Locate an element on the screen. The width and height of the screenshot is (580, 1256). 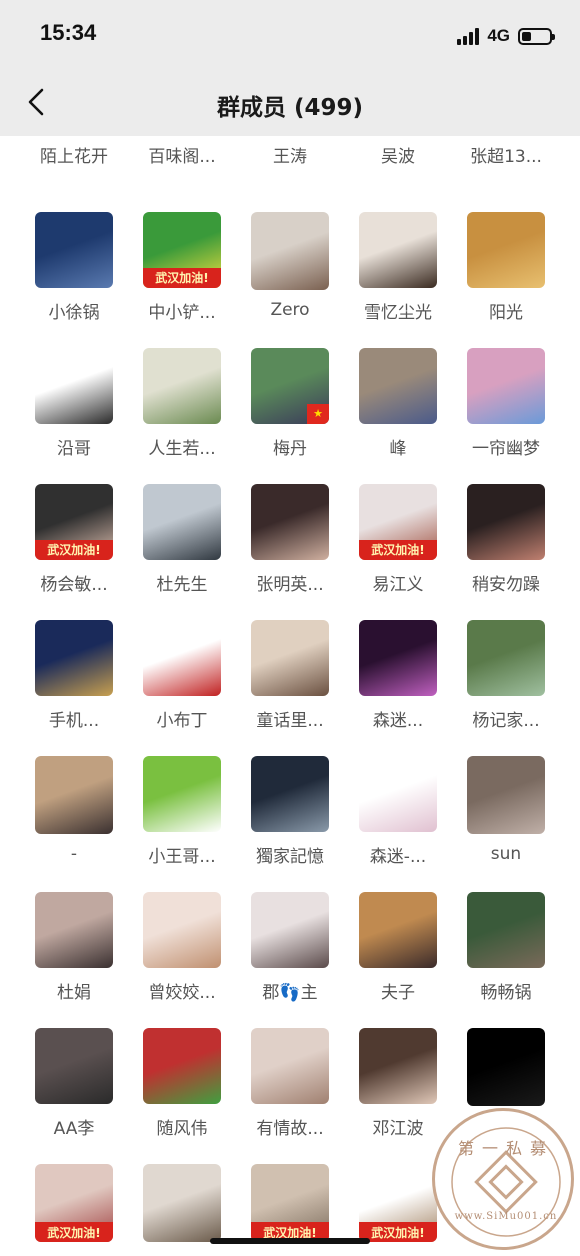
member-item: 杜先生 is located at coordinates (182, 539).